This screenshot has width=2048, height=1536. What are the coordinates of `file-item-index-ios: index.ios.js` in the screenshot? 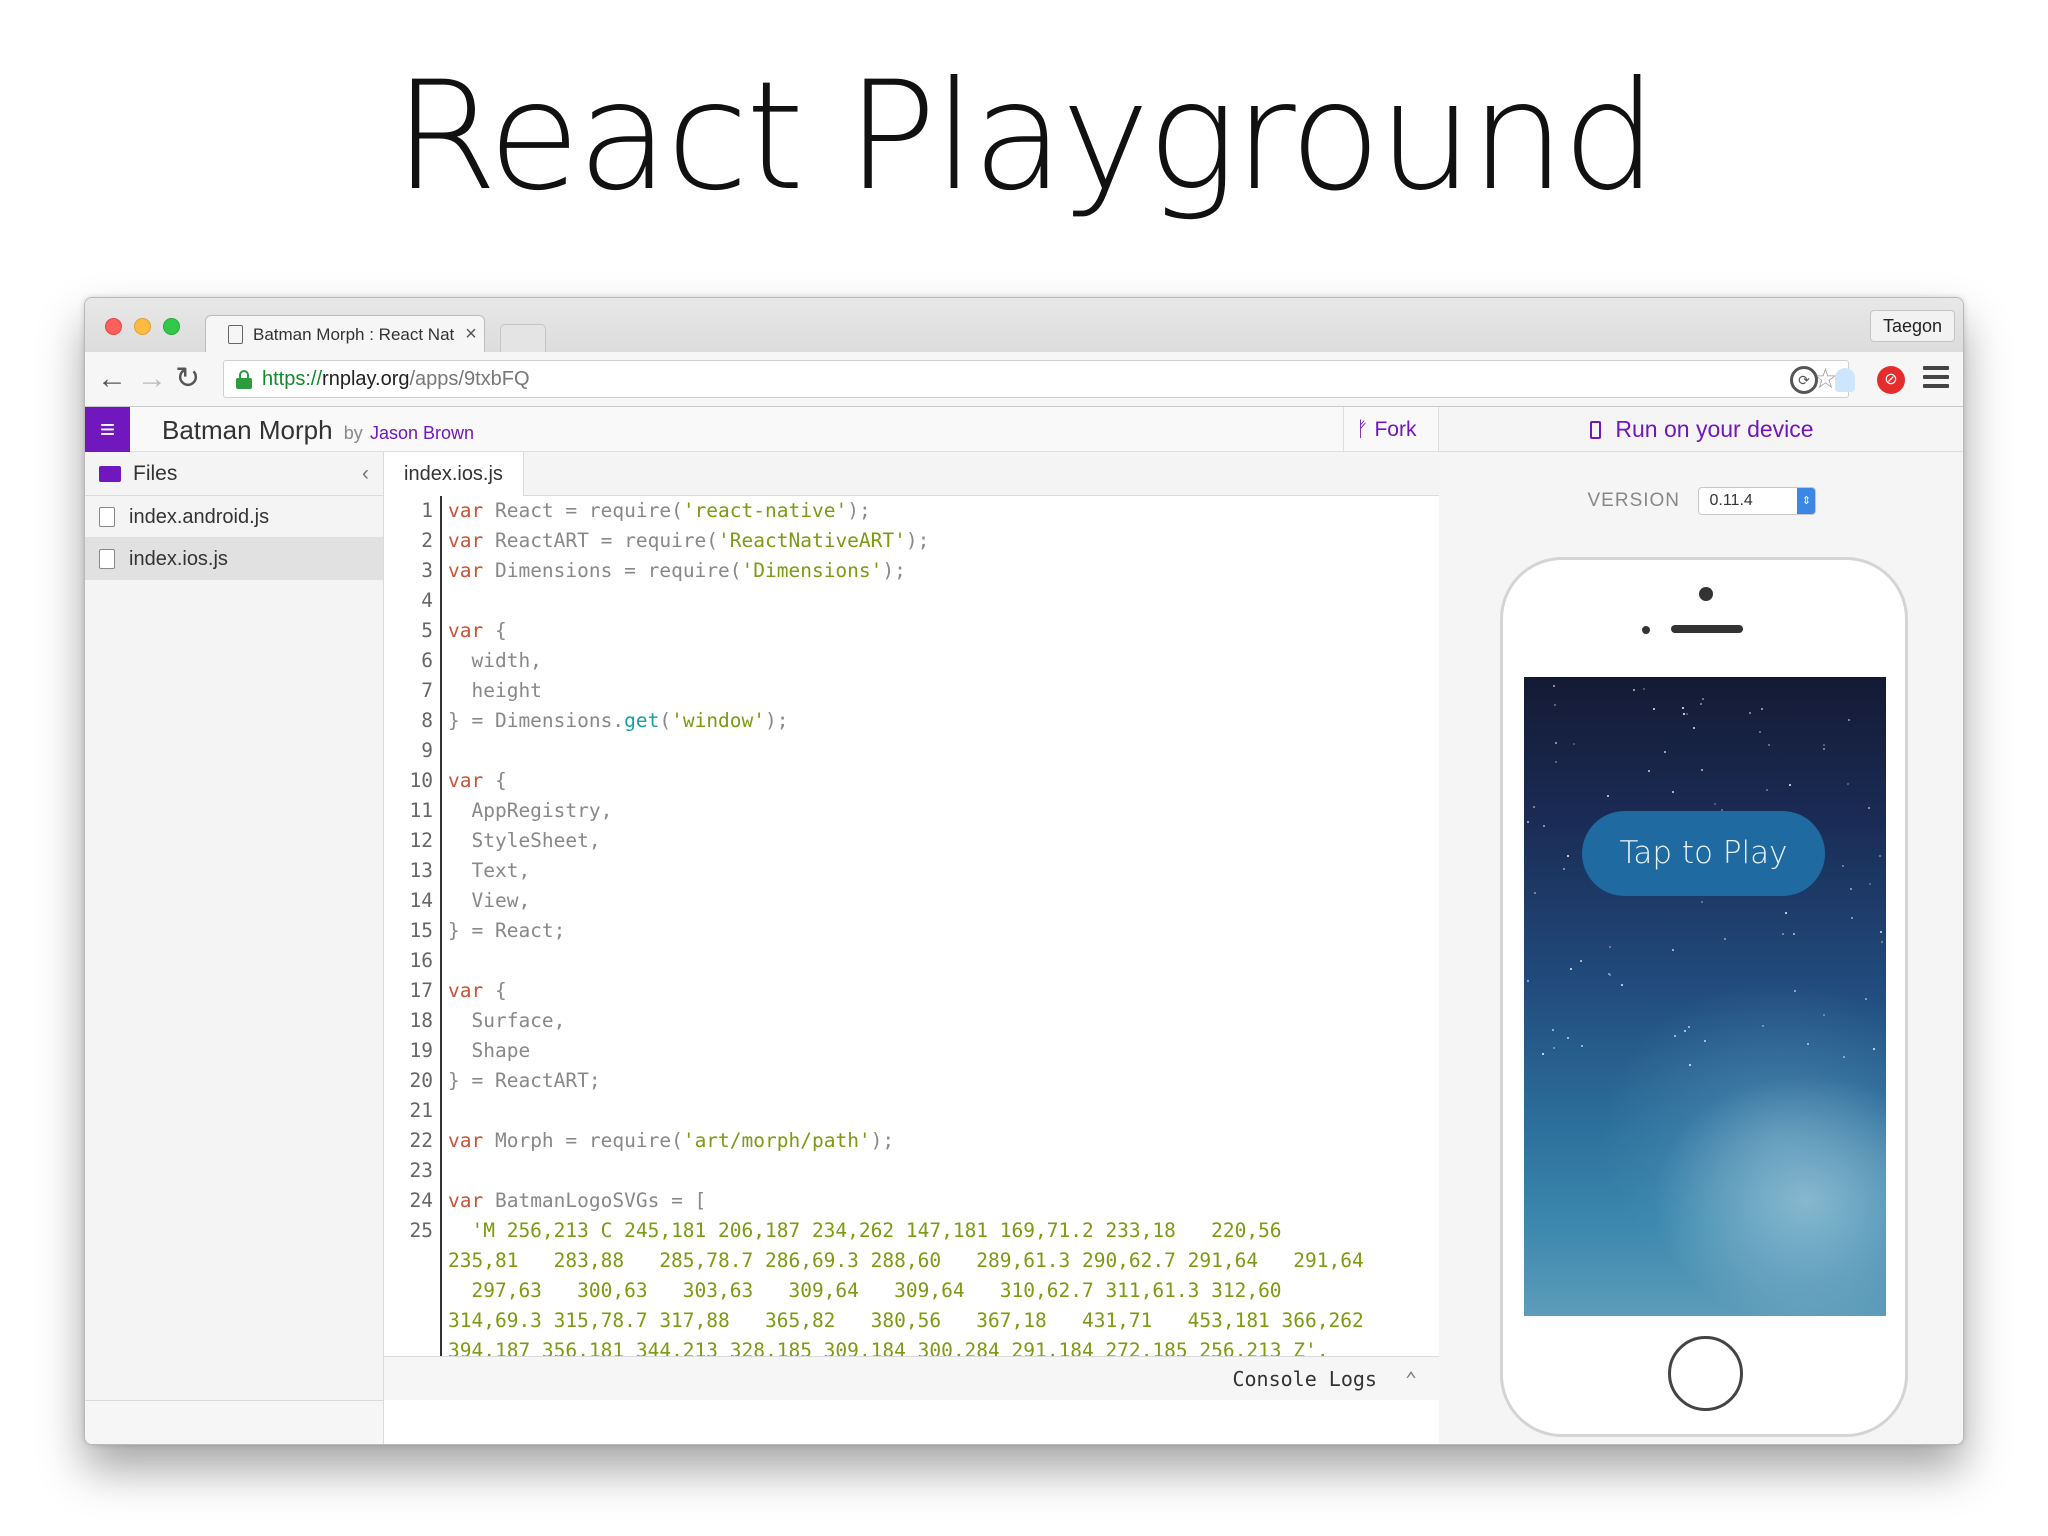 It's located at (234, 559).